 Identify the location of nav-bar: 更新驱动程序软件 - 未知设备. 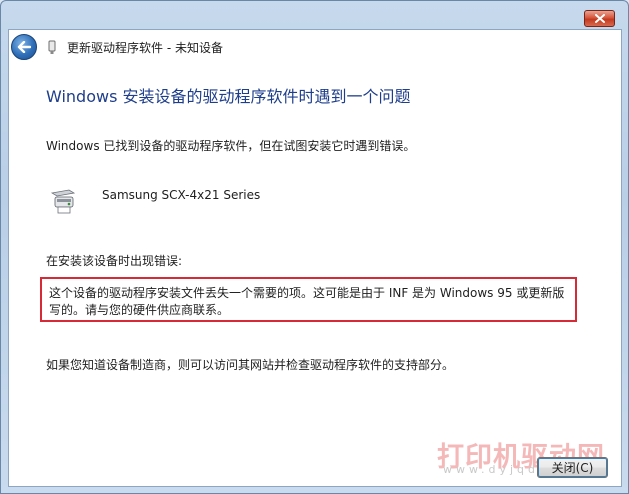
(315, 47).